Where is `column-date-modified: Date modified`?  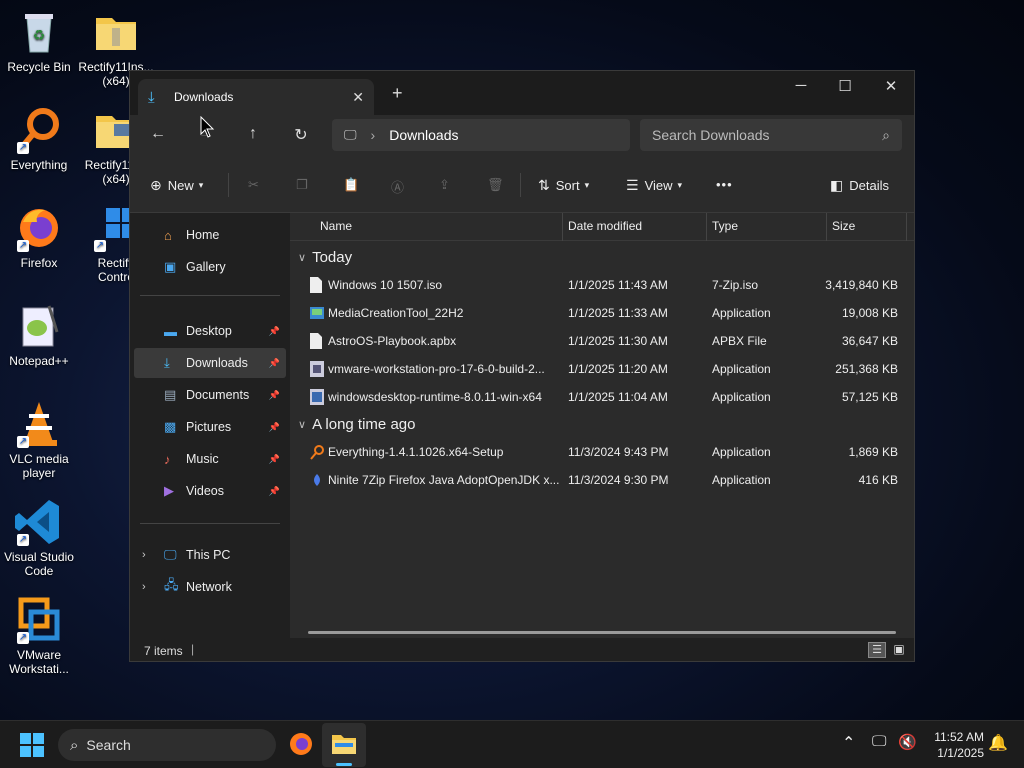
column-date-modified: Date modified is located at coordinates (605, 226).